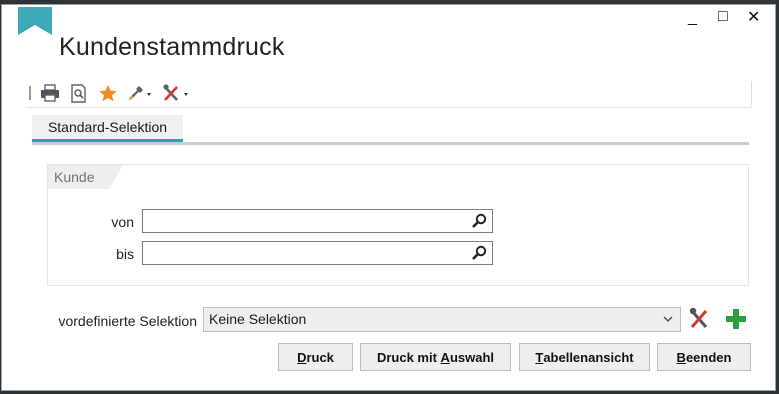 The image size is (779, 394). I want to click on von-label: von, so click(122, 222).